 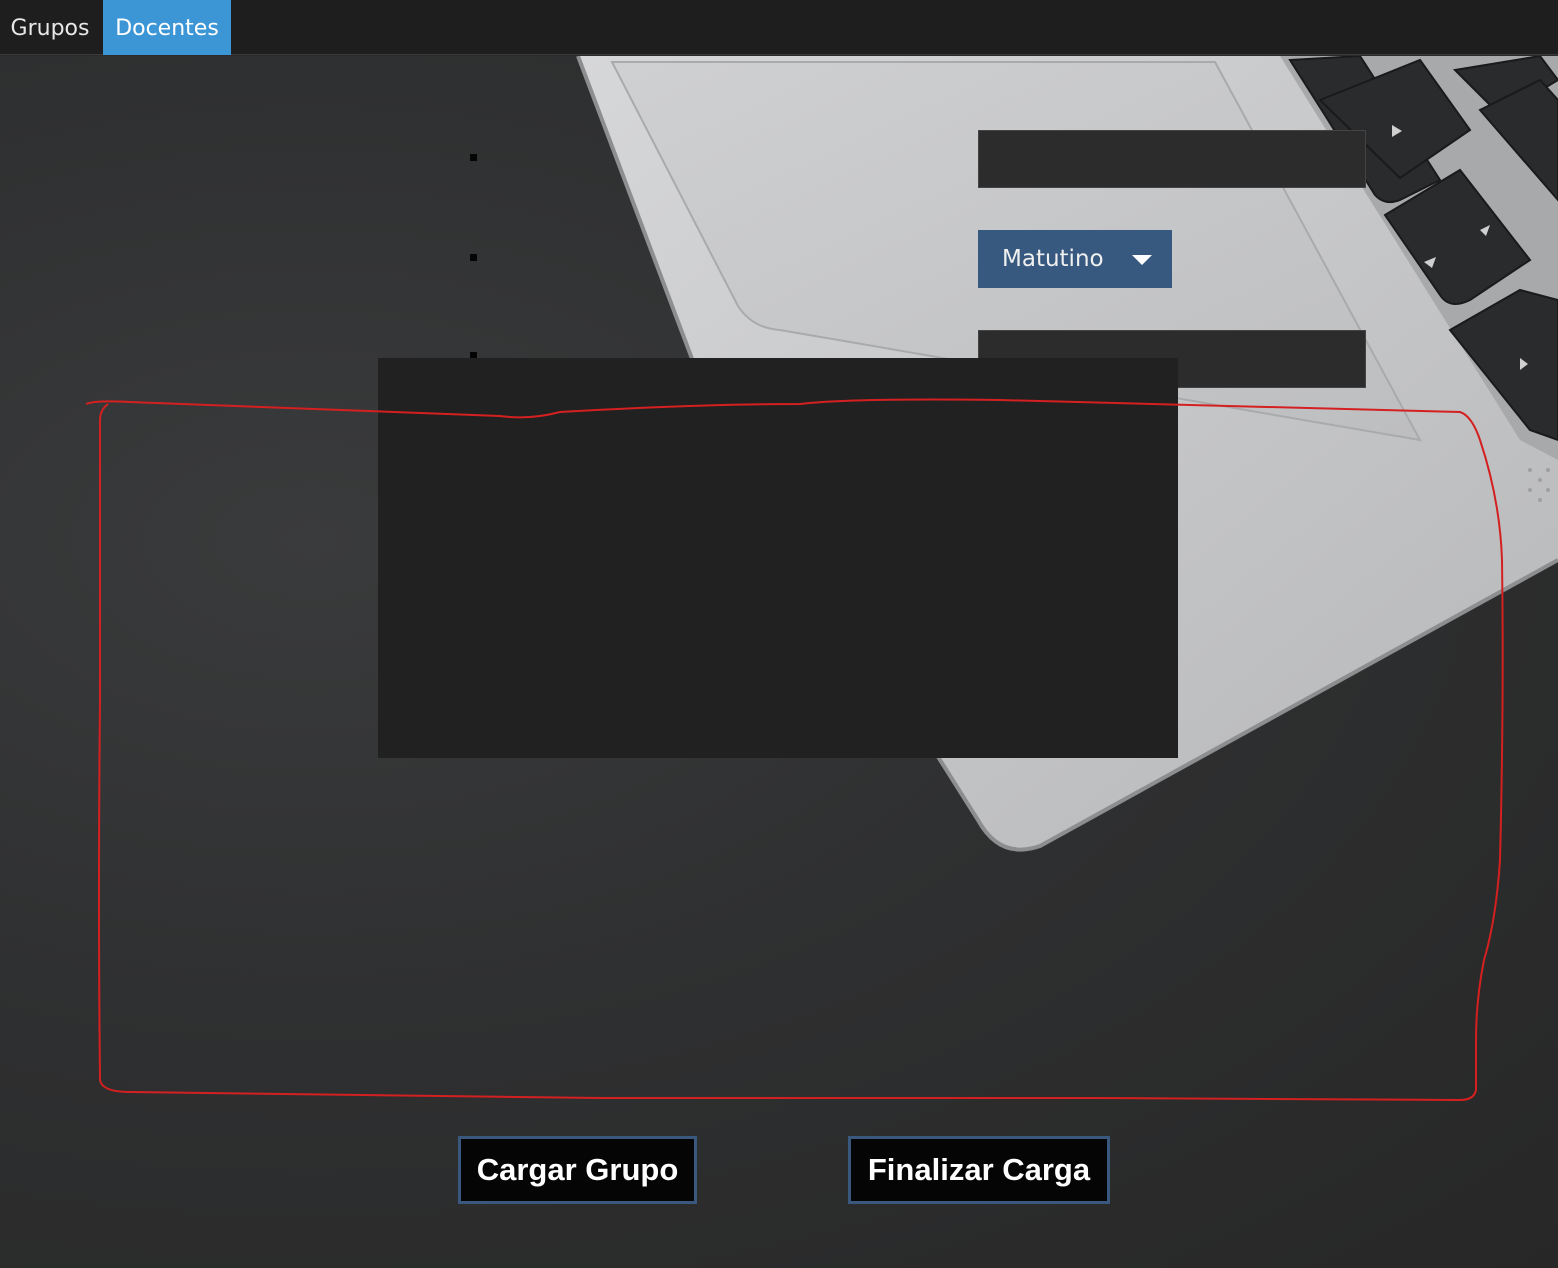 I want to click on tab-bar: Grupos Docentes, so click(x=779, y=27).